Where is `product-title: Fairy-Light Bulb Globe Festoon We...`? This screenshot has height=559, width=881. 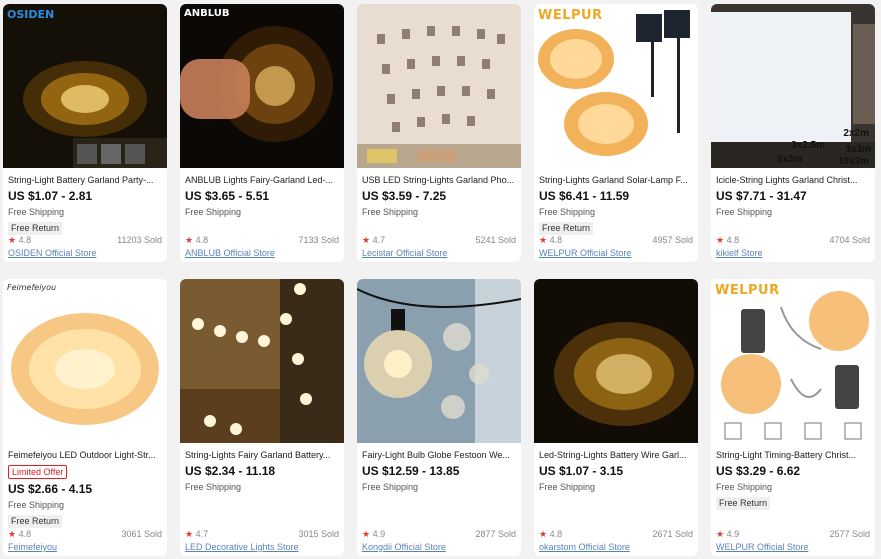
product-title: Fairy-Light Bulb Globe Festoon We... is located at coordinates (439, 455).